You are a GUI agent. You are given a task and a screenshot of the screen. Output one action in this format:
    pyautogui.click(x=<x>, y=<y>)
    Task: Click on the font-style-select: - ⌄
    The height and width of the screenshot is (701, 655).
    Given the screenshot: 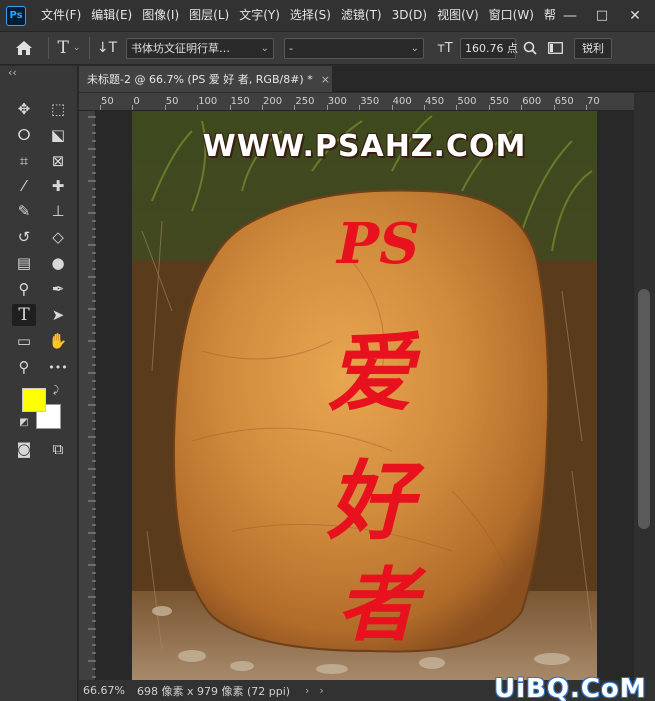 What is the action you would take?
    pyautogui.click(x=354, y=48)
    